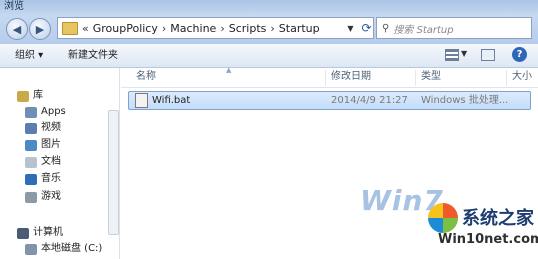  I want to click on sidebar-item-pictures: 图片, so click(43, 145).